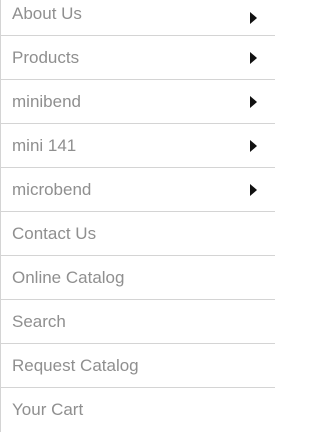  What do you see at coordinates (138, 146) in the screenshot?
I see `menu-item-mini-141: mini 141` at bounding box center [138, 146].